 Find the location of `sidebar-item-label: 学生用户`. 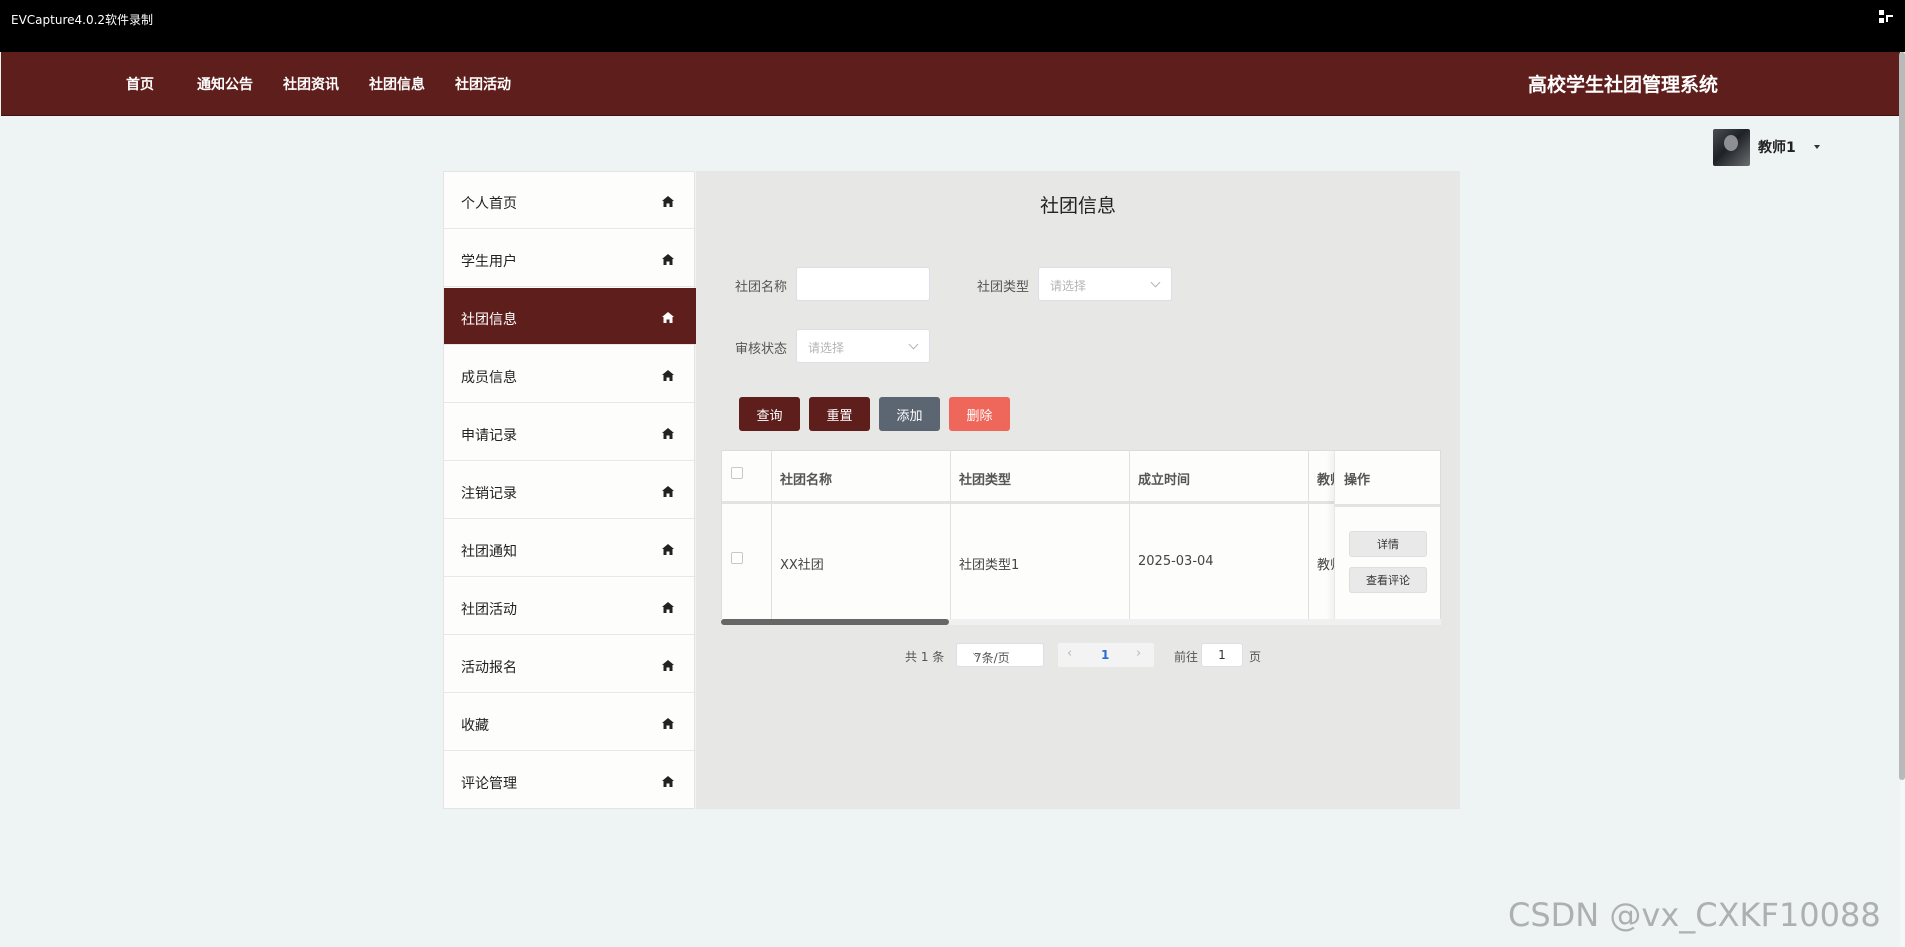

sidebar-item-label: 学生用户 is located at coordinates (489, 262).